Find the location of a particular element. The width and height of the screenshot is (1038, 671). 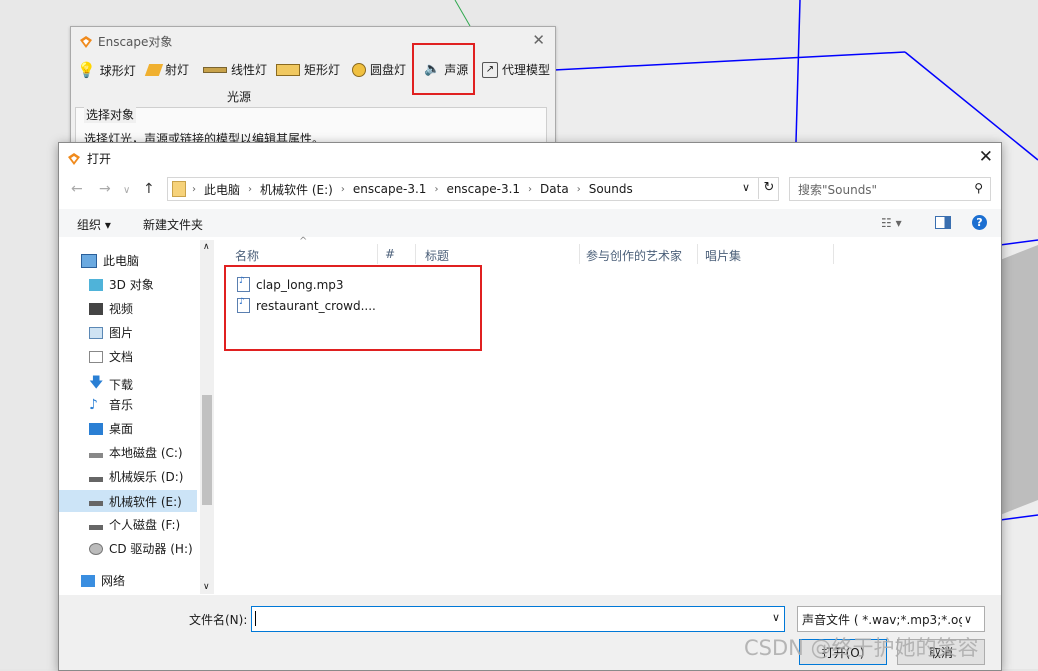

filename-label: 文件名(N): is located at coordinates (218, 620).